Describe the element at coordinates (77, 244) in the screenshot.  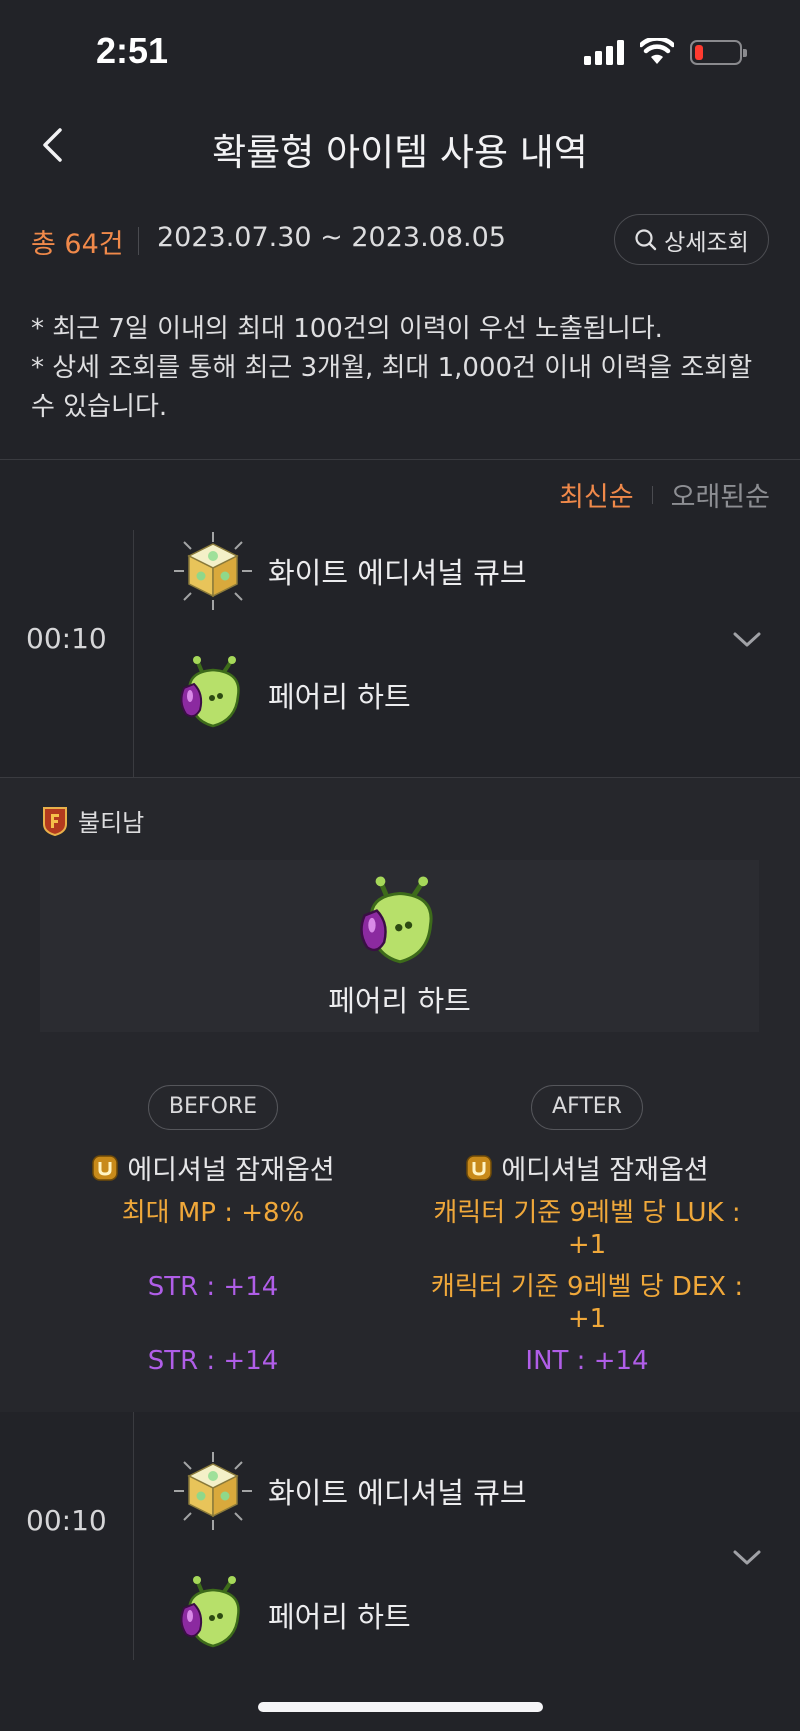
I see `total-count: 총 64건` at that location.